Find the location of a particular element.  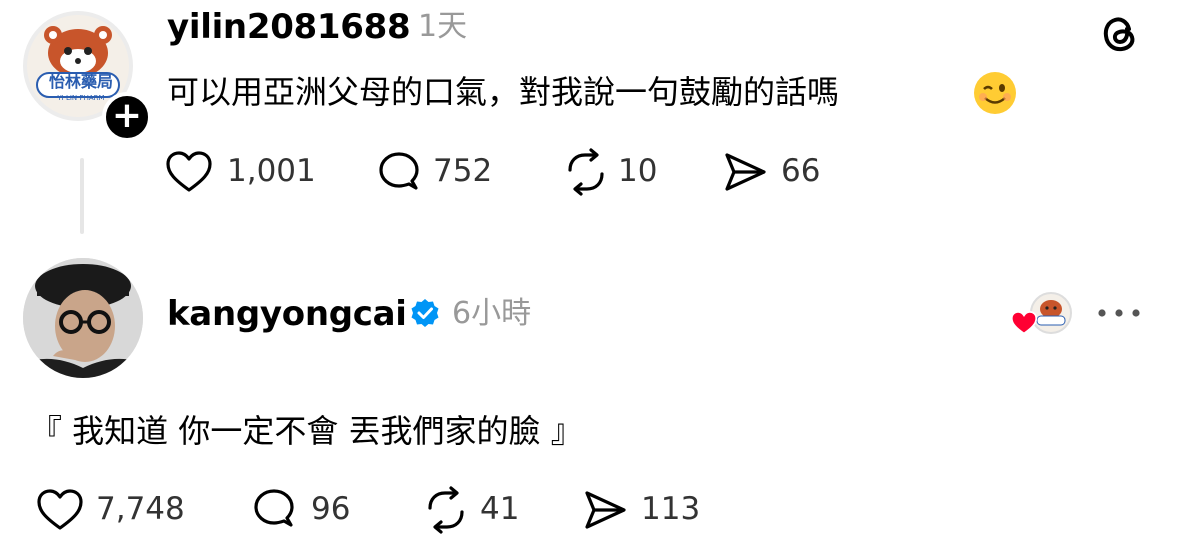

reply-reply-count: 96 is located at coordinates (331, 509).